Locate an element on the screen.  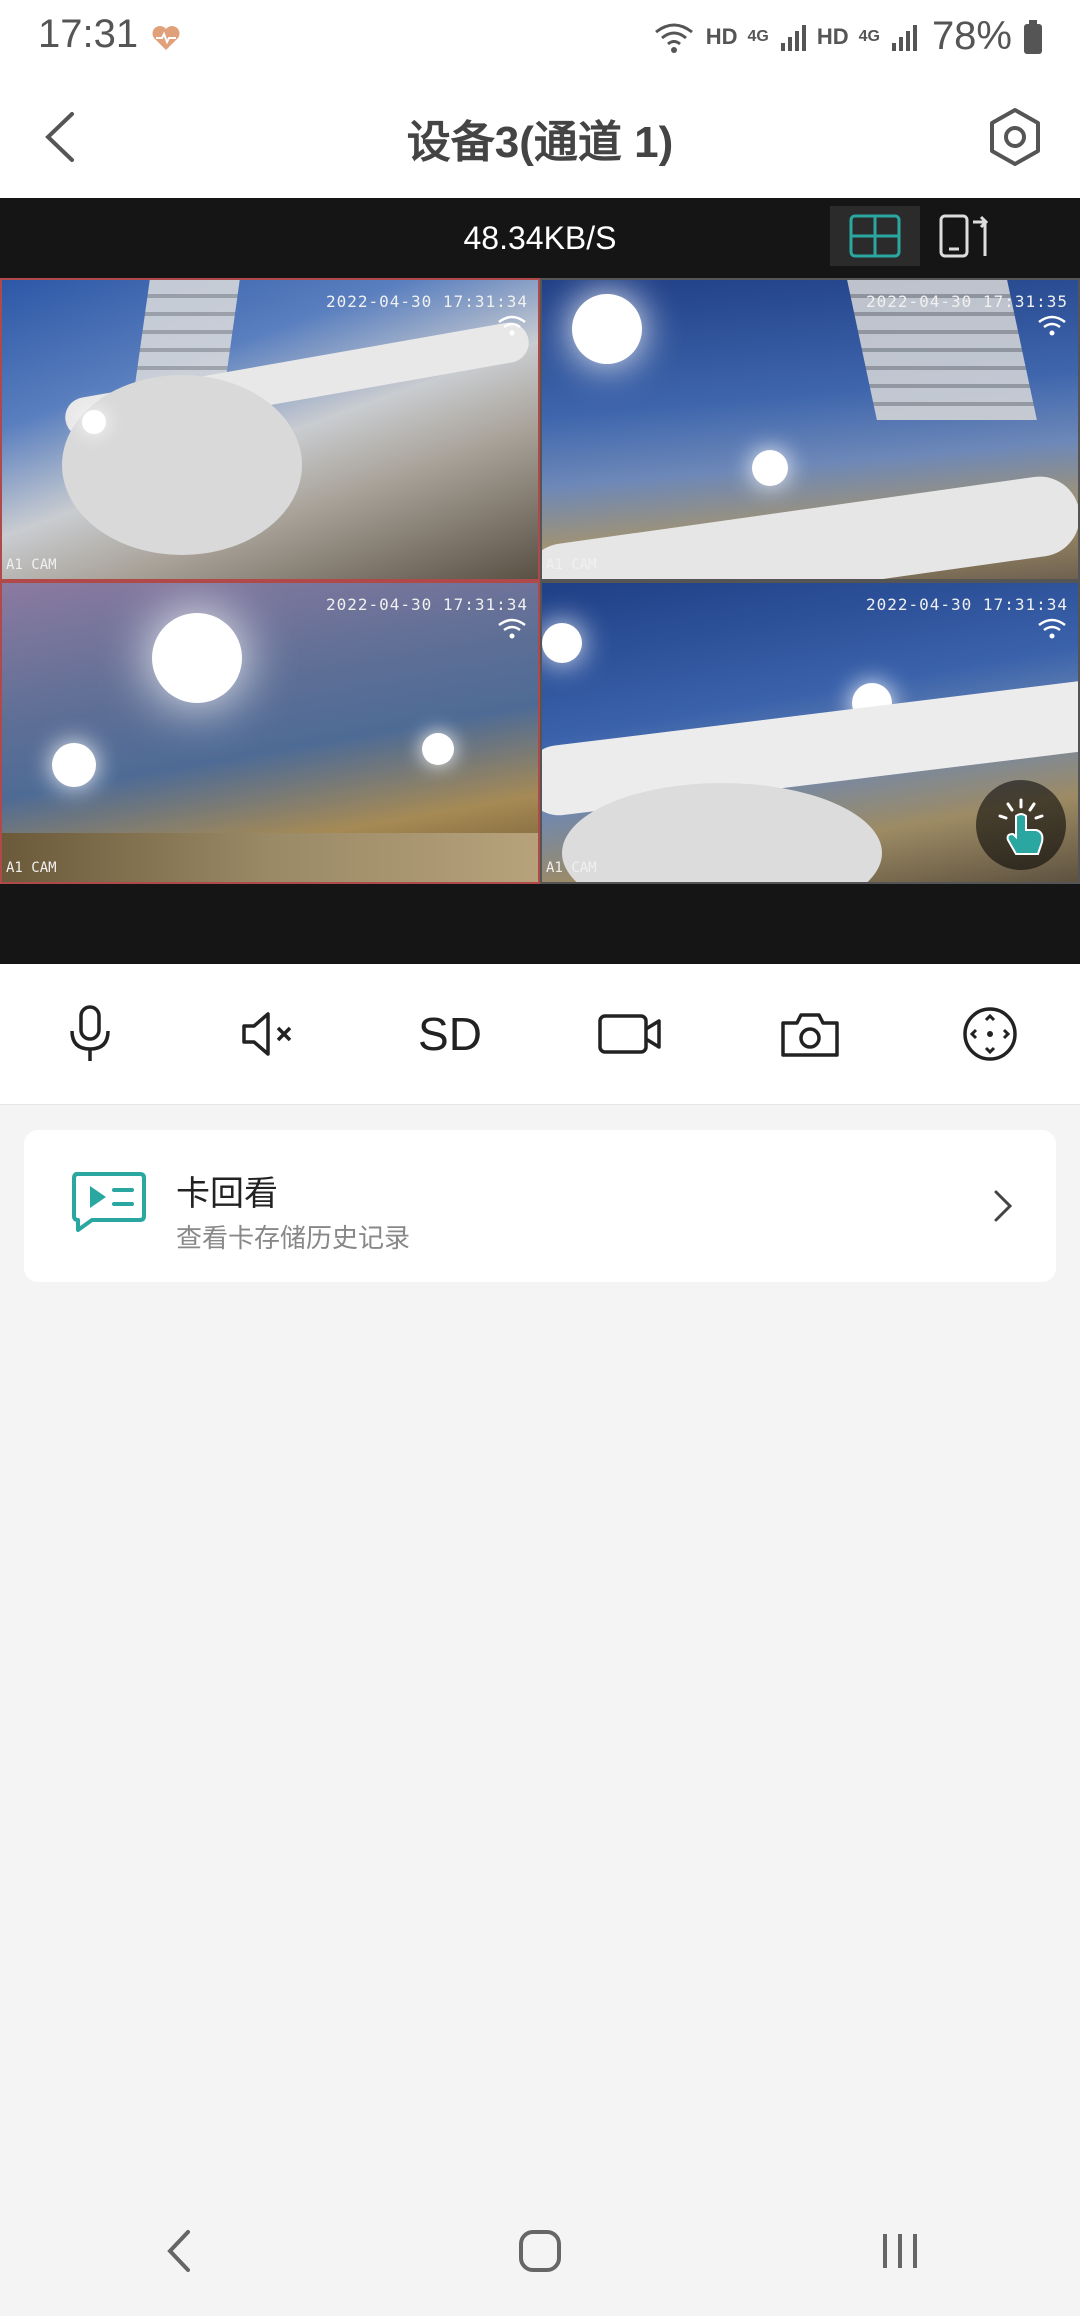
battery-percent: 78% is located at coordinates (971, 36).